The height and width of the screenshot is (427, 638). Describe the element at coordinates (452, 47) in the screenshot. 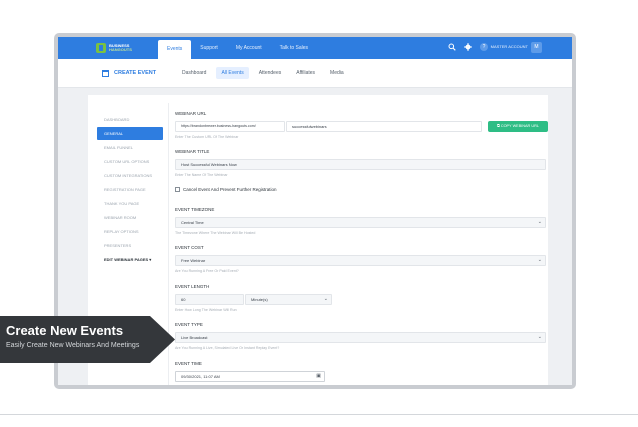

I see `search-icon` at that location.